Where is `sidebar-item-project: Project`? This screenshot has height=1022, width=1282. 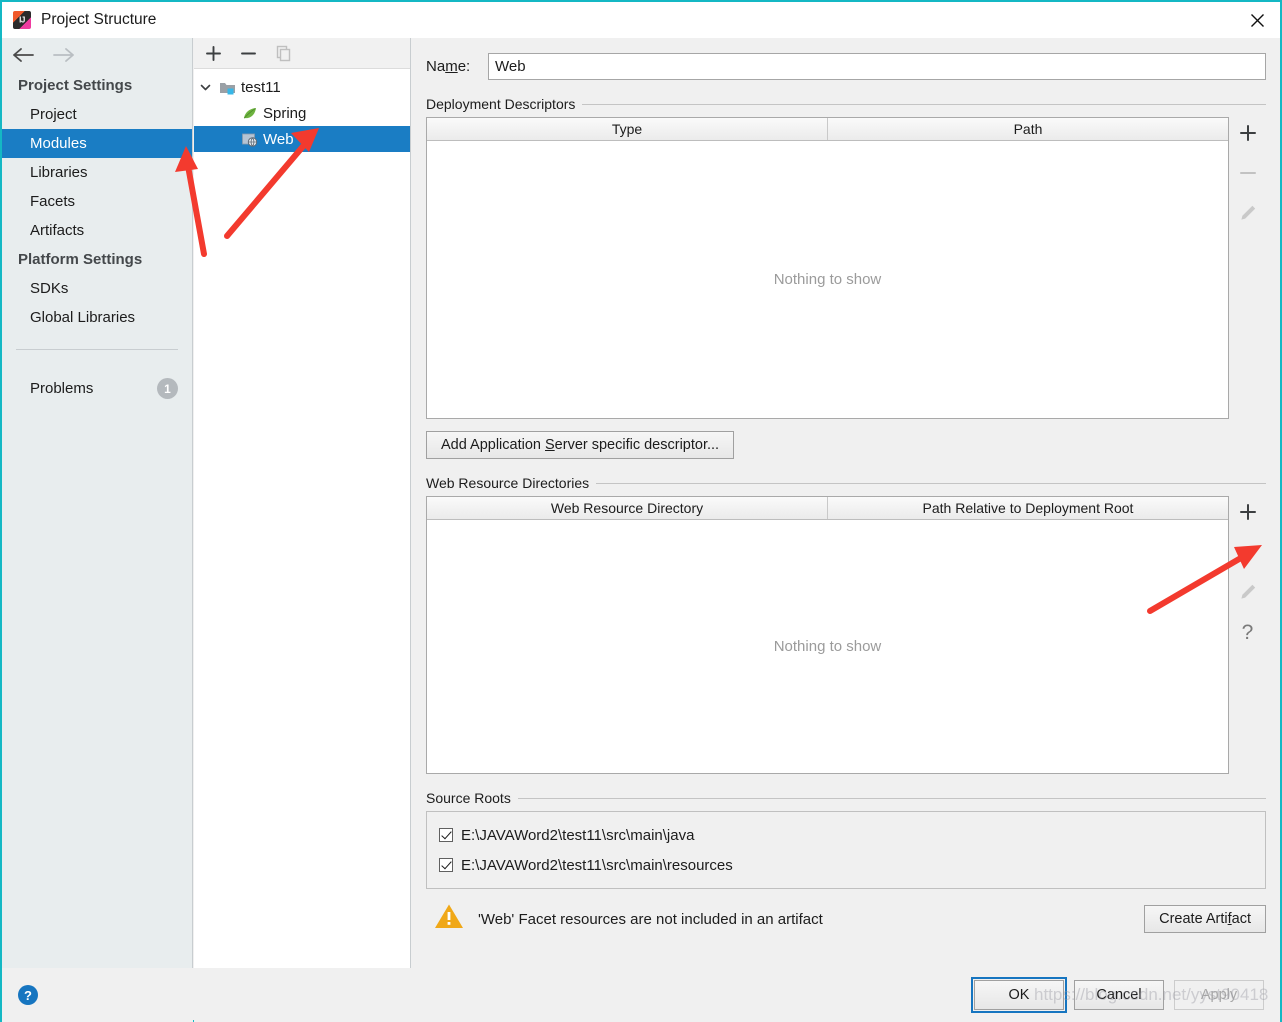
sidebar-item-project: Project is located at coordinates (97, 114).